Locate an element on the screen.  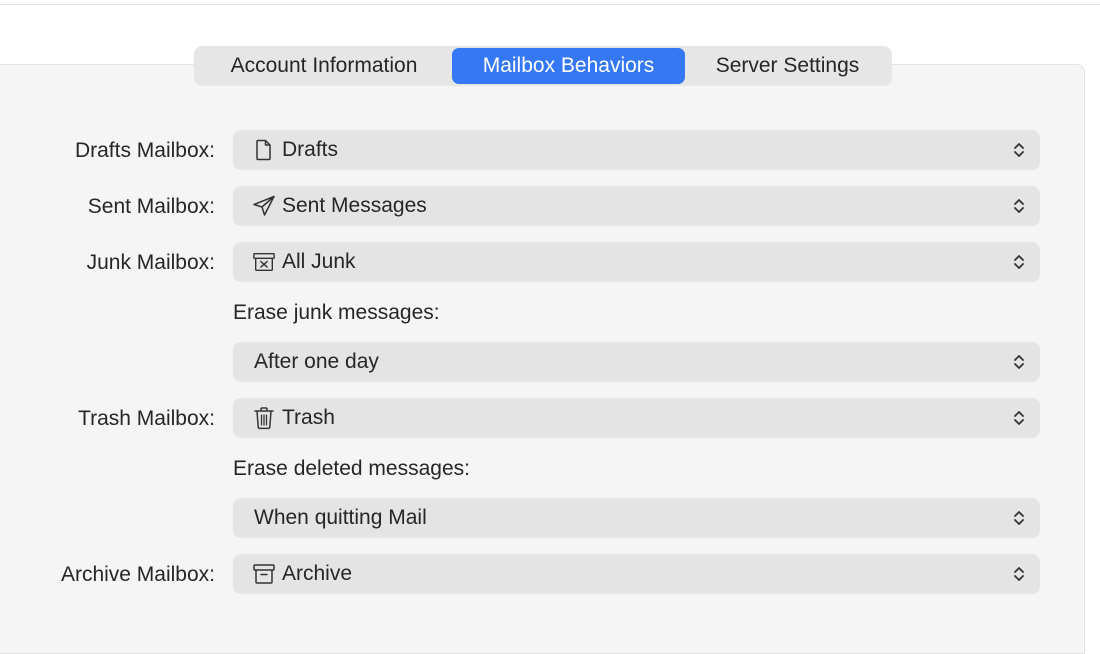
erase-deleted-popup: When quitting Mail is located at coordinates (636, 518).